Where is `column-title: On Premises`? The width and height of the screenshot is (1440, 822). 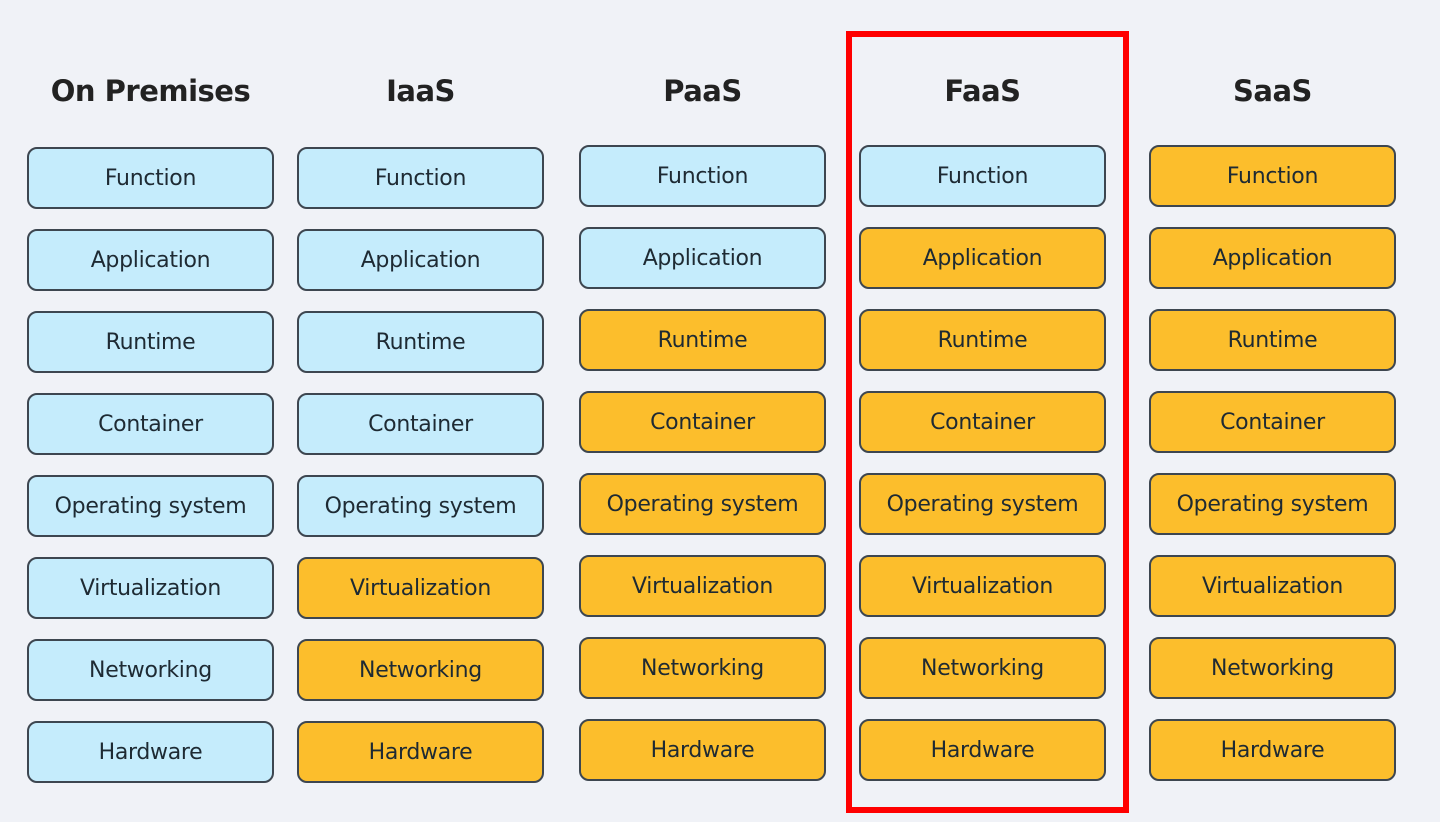
column-title: On Premises is located at coordinates (150, 91).